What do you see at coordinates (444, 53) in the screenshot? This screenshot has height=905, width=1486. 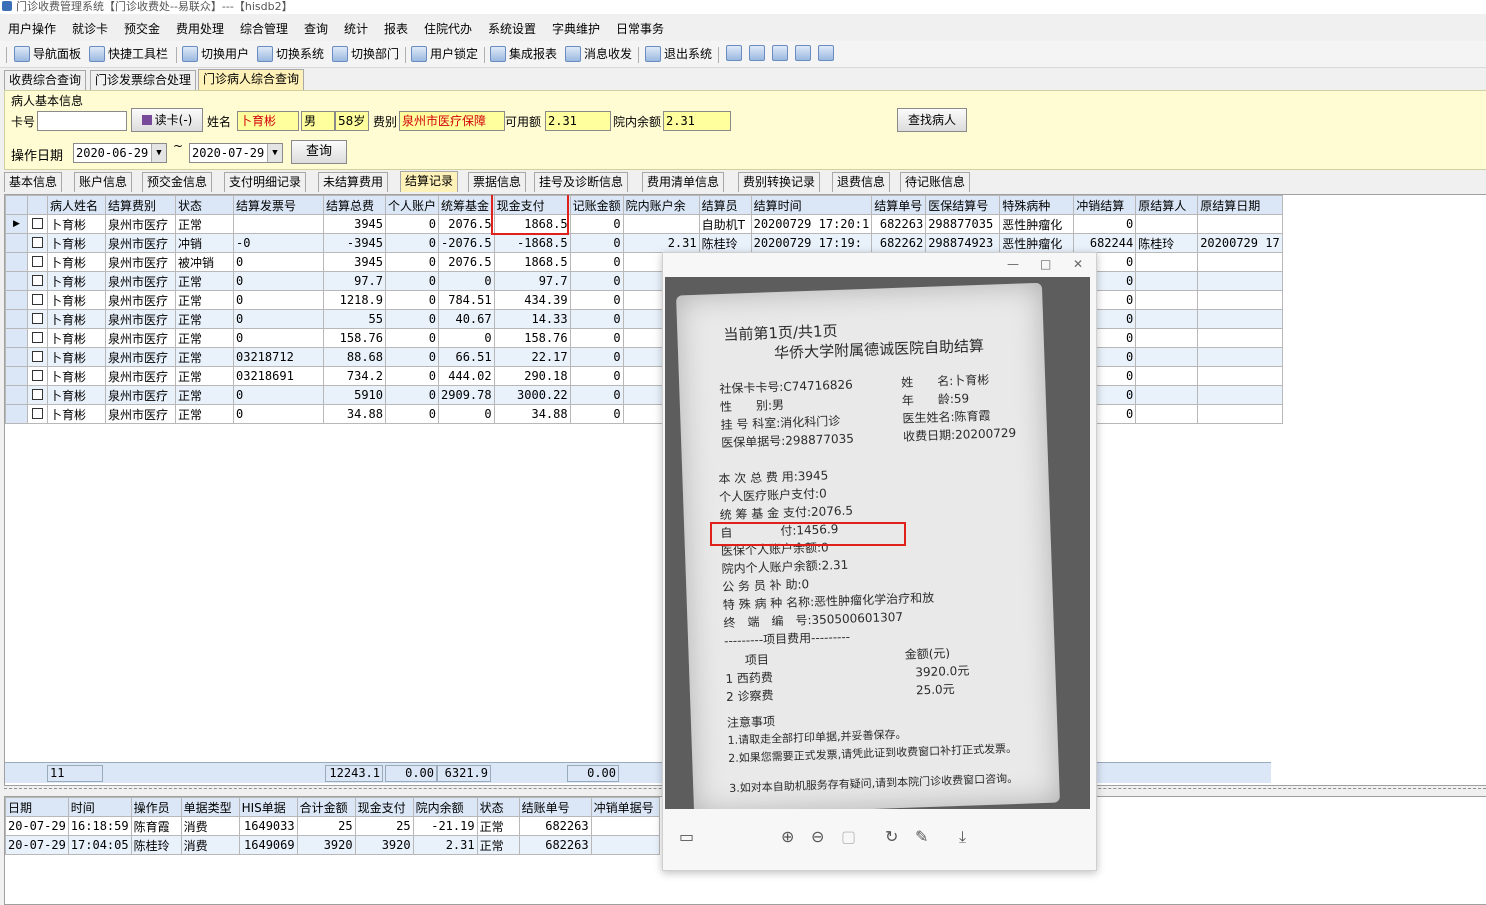 I see `user-lock-button: 用户锁定` at bounding box center [444, 53].